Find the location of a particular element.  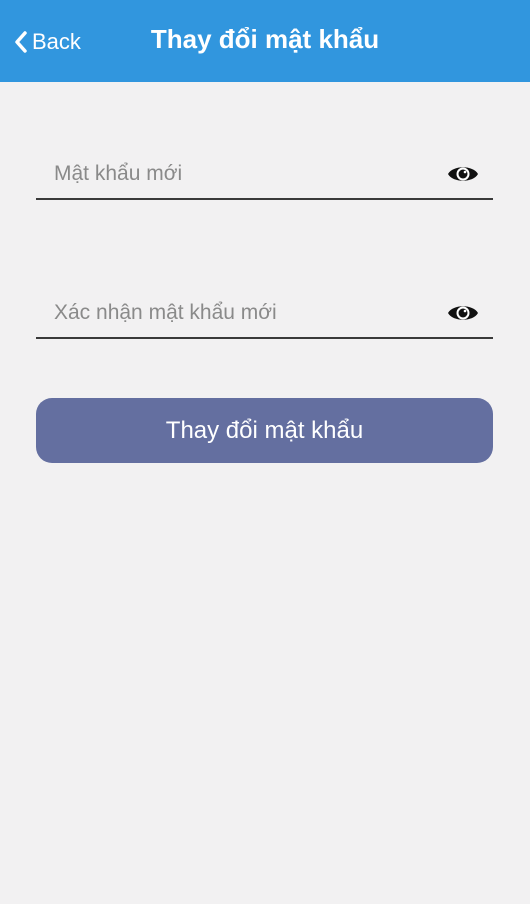

confirm-password-field is located at coordinates (264, 314).